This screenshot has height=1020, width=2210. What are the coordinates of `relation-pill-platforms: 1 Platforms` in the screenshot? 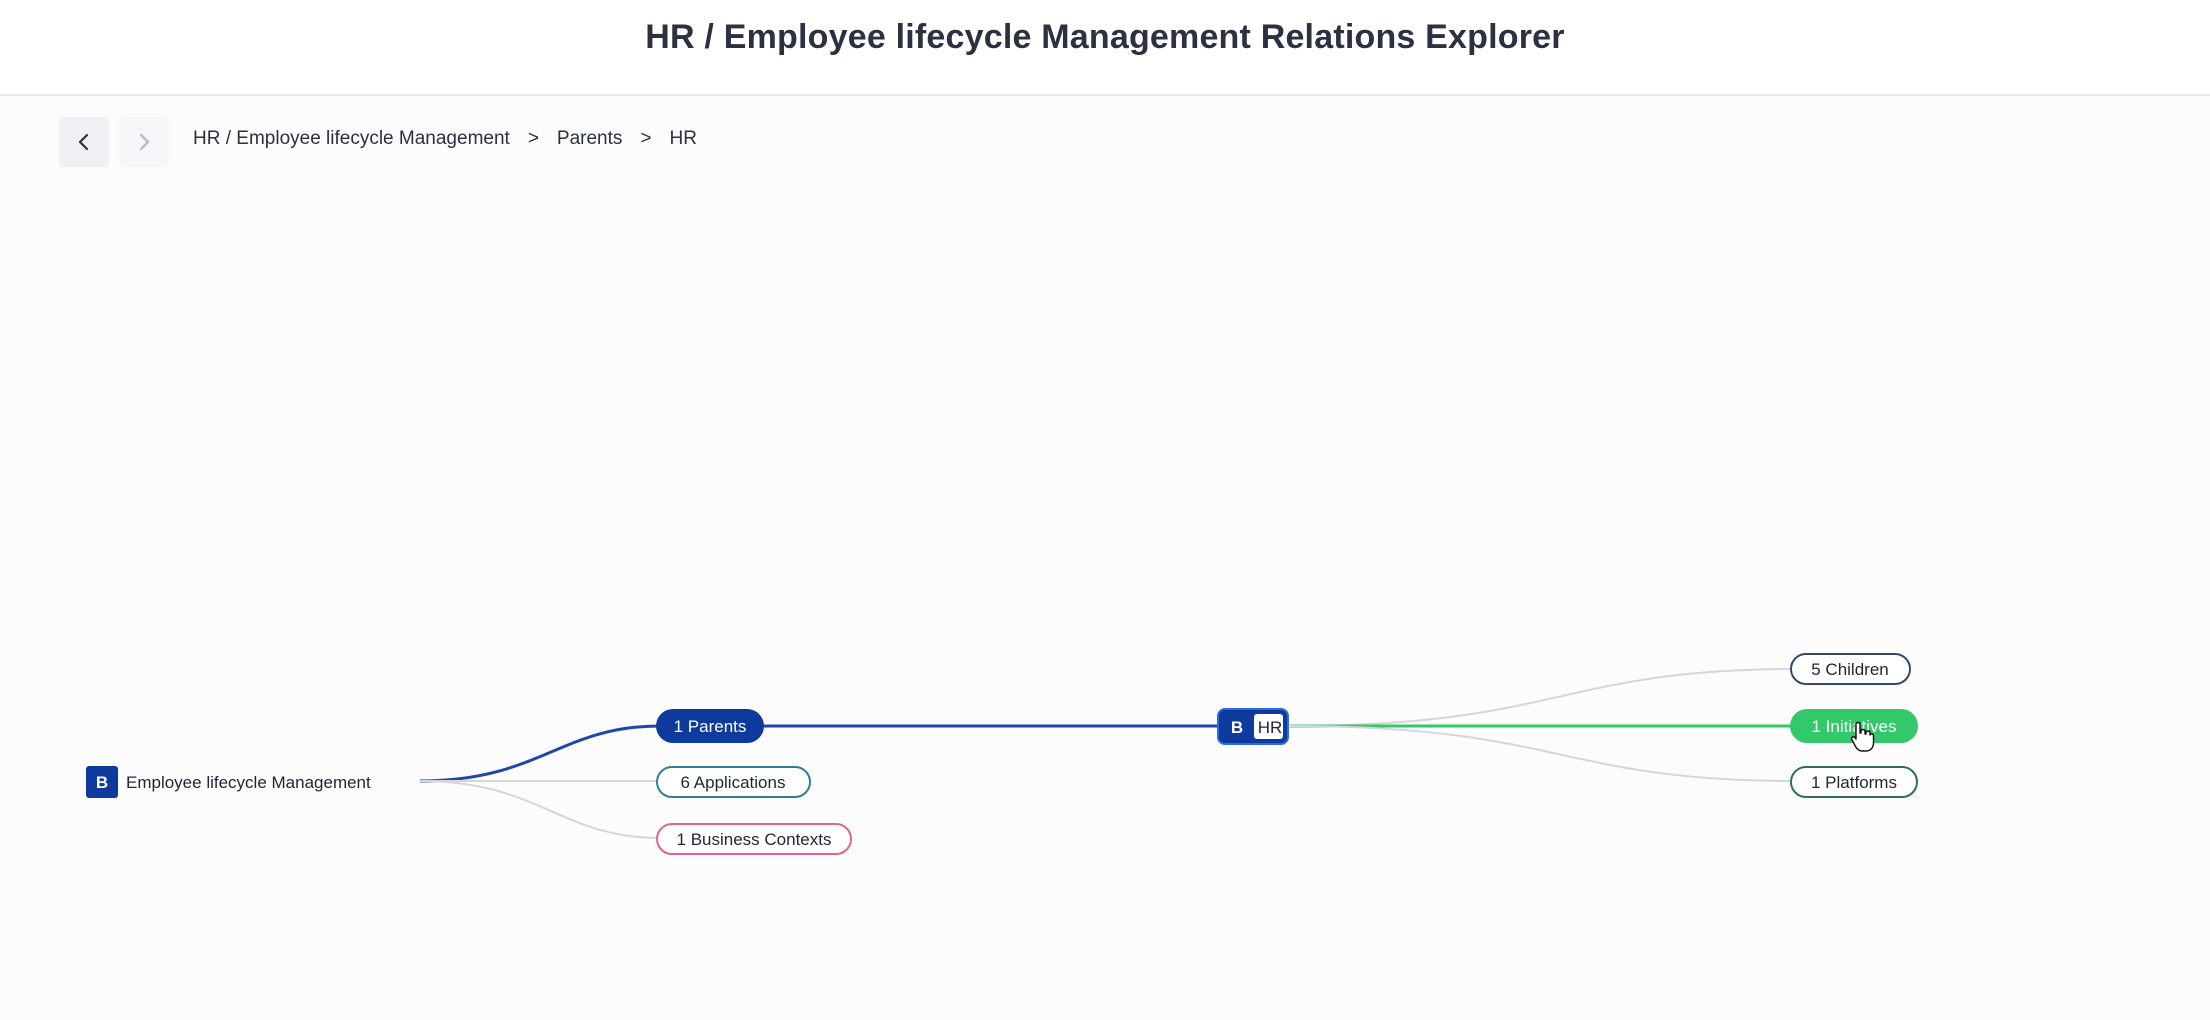 It's located at (1854, 782).